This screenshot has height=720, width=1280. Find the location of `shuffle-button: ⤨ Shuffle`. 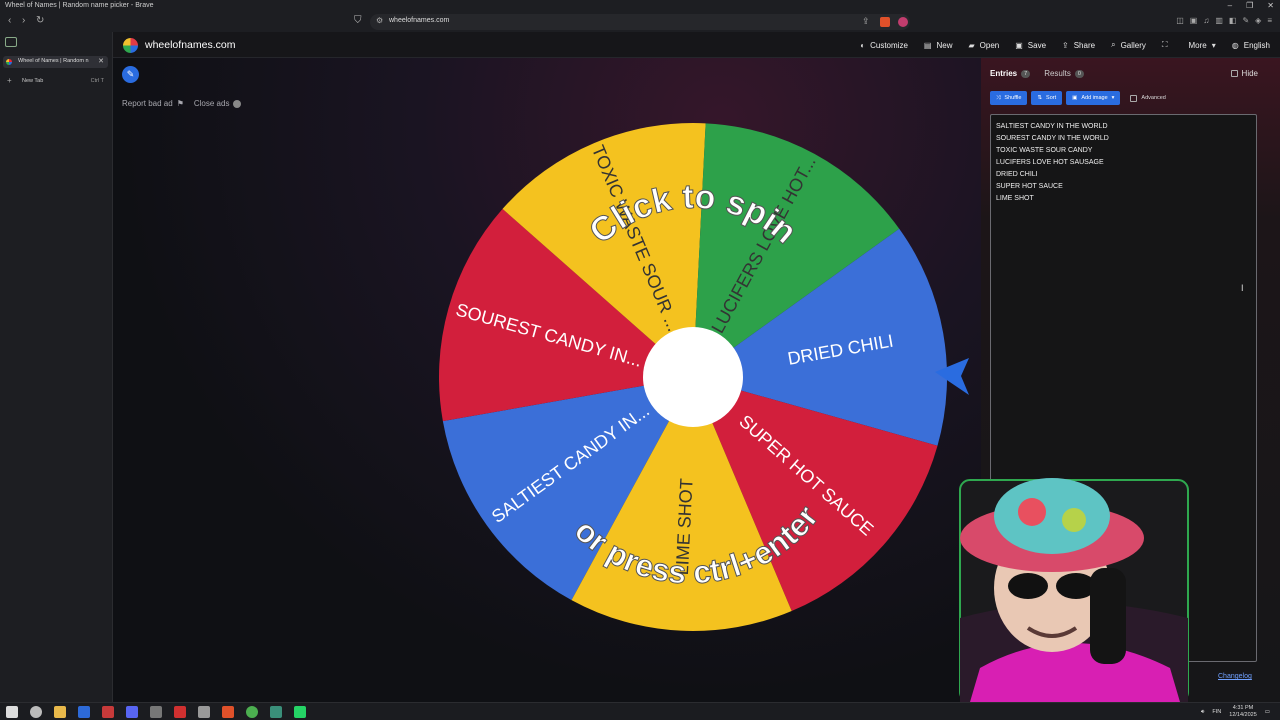

shuffle-button: ⤨ Shuffle is located at coordinates (1009, 98).